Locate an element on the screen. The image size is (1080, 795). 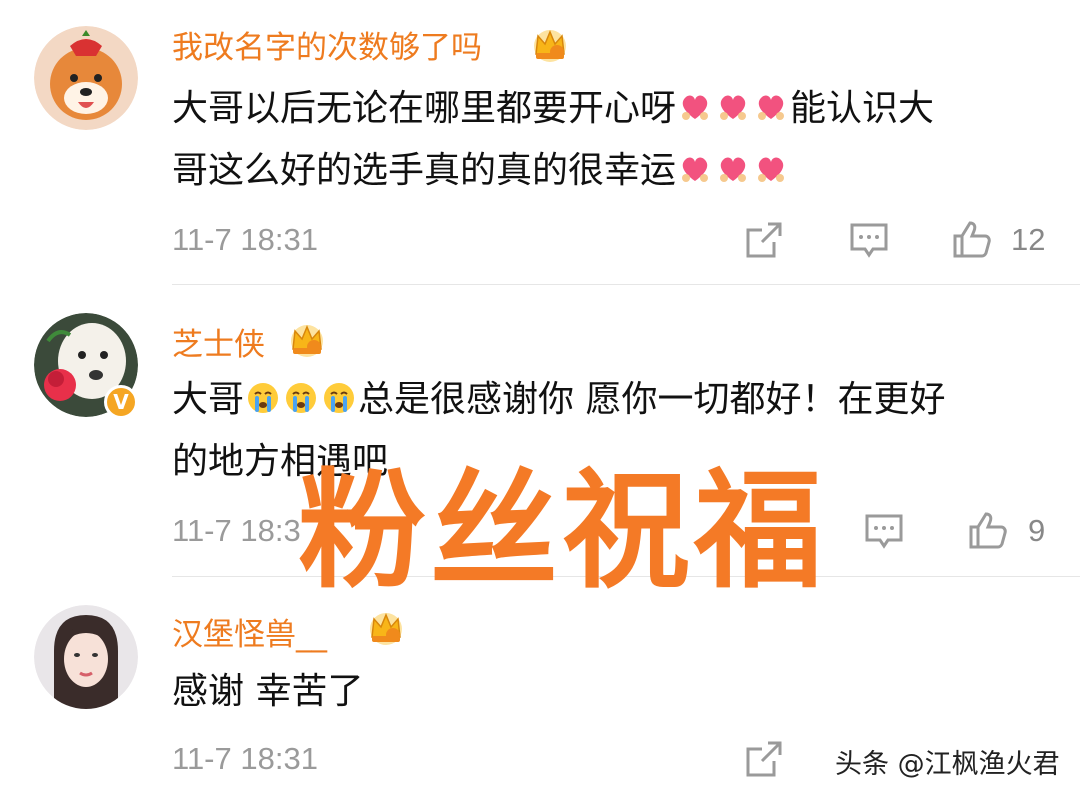
comment-time: 11-7 18:3 is located at coordinates (236, 530).